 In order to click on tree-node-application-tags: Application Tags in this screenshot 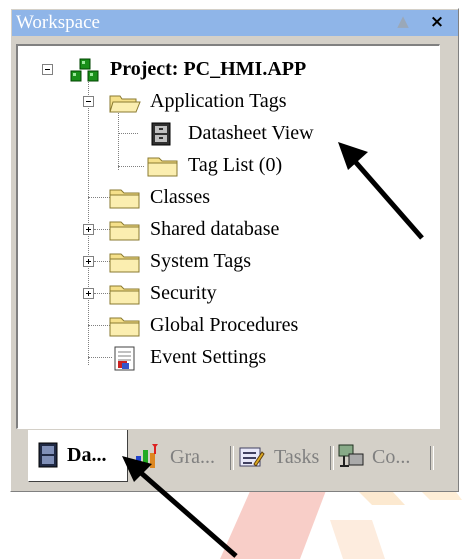, I will do `click(228, 101)`.